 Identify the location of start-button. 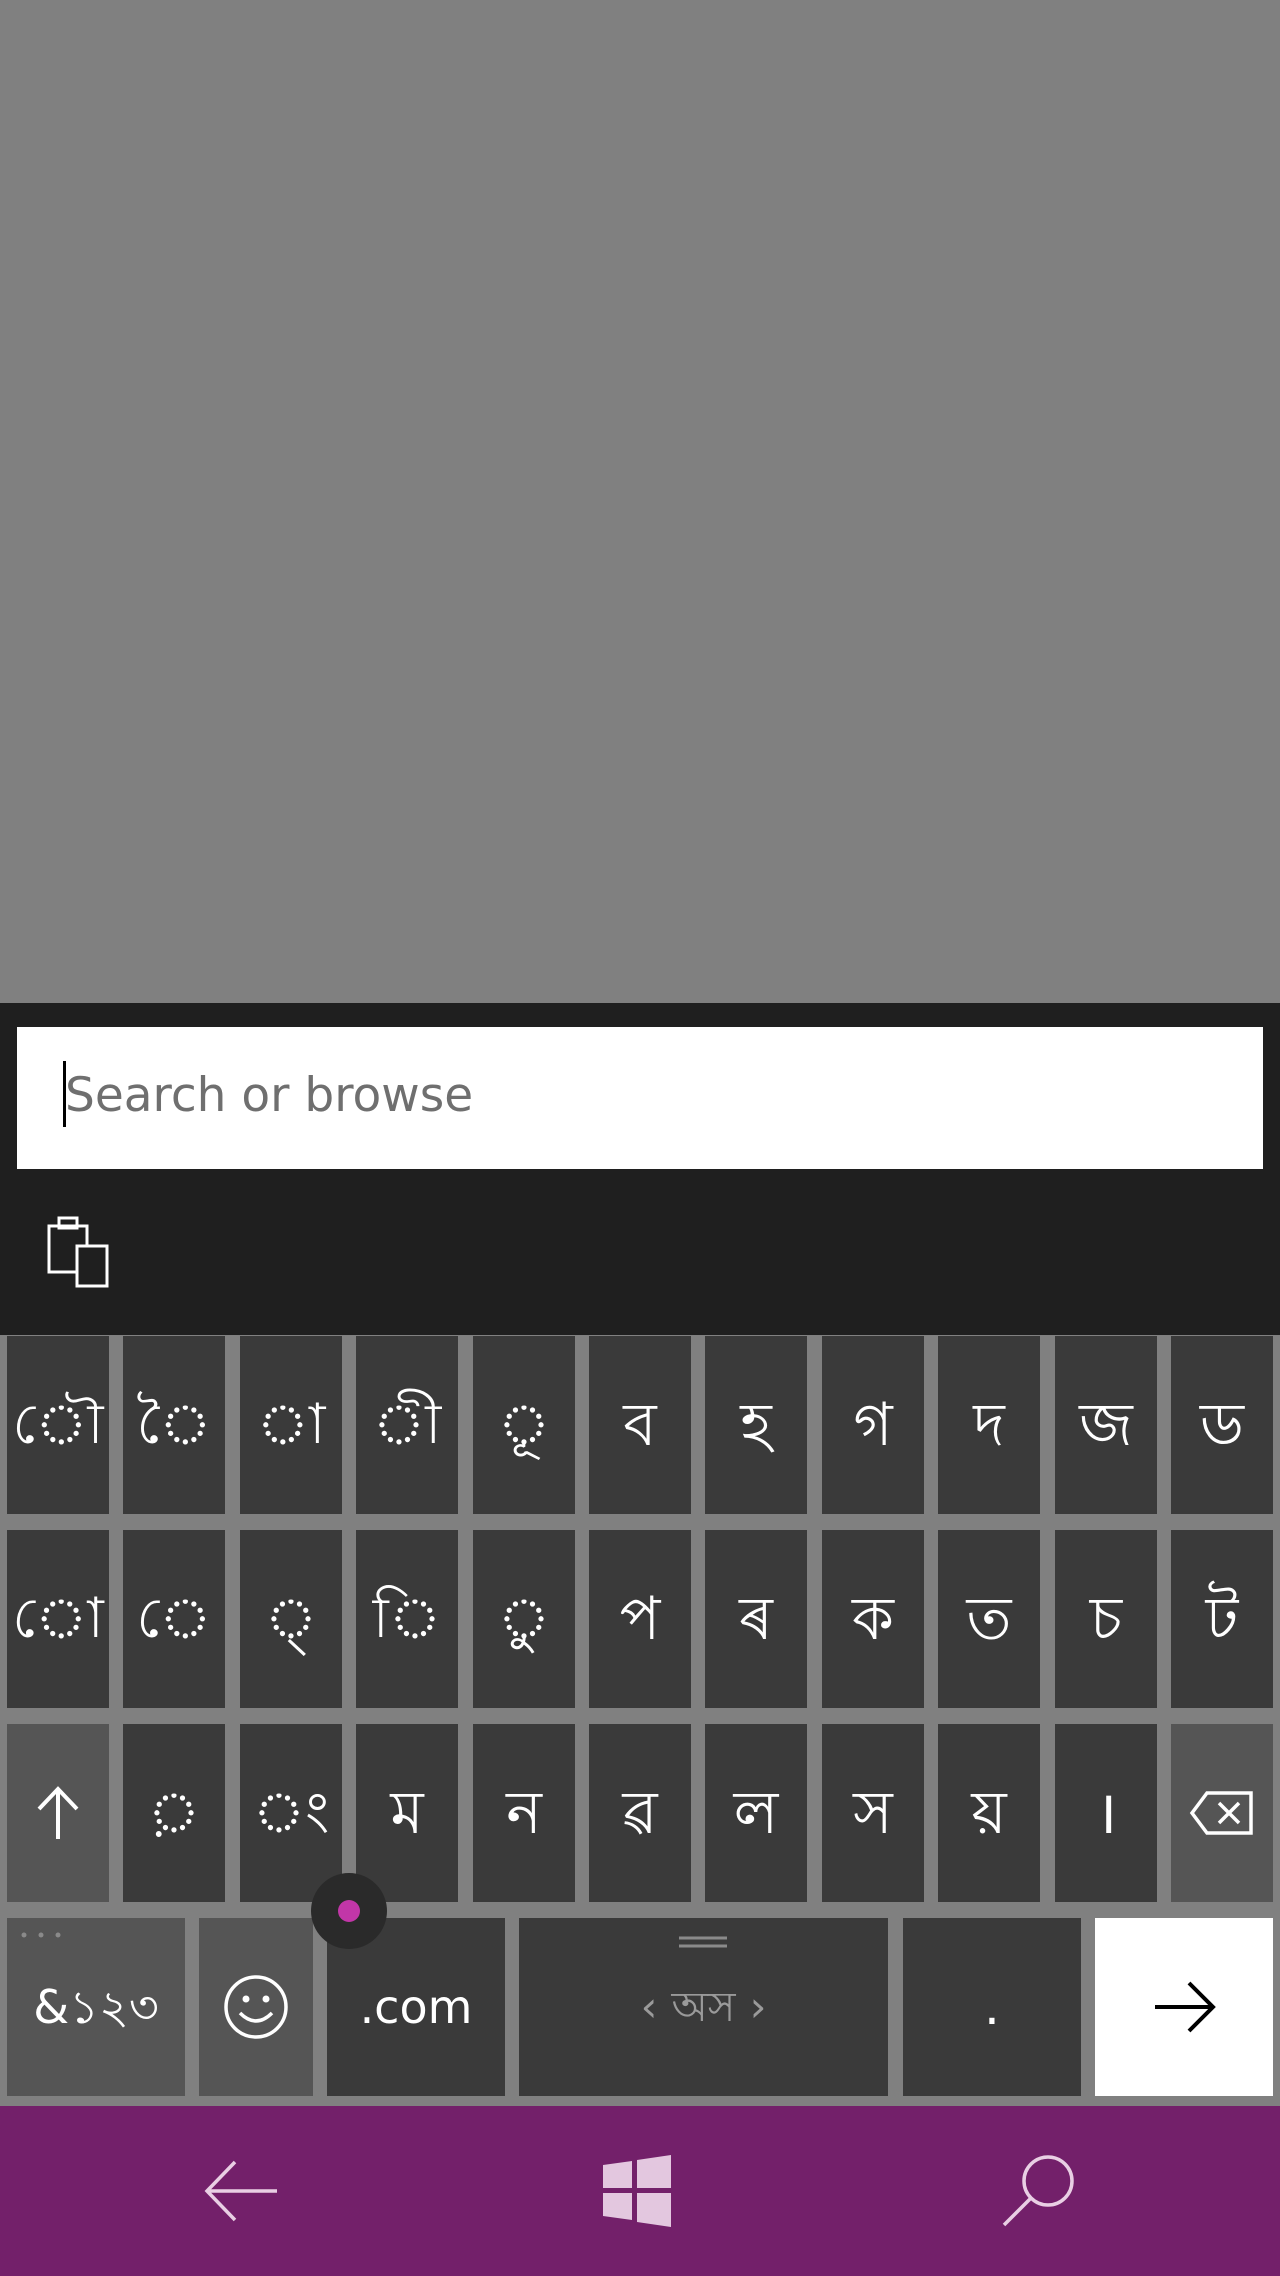
(637, 2191).